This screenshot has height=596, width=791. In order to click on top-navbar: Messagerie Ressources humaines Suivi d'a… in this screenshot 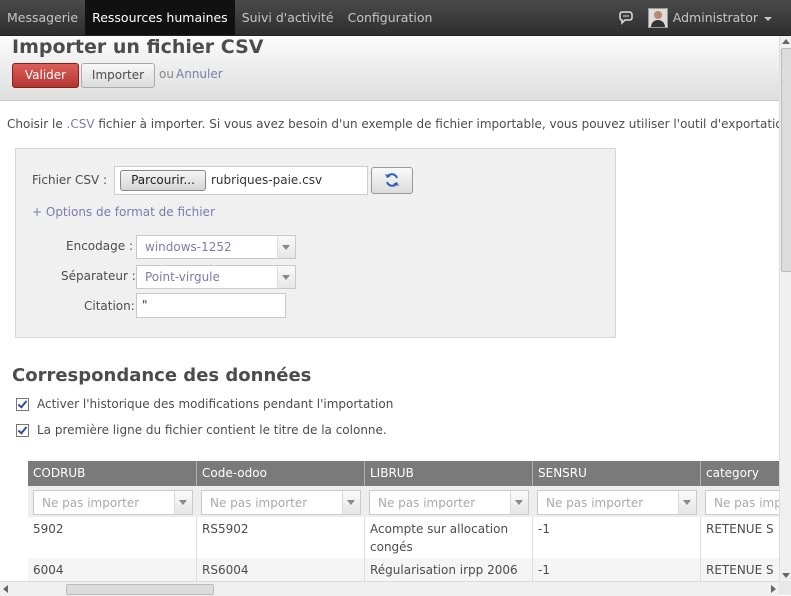, I will do `click(395, 18)`.